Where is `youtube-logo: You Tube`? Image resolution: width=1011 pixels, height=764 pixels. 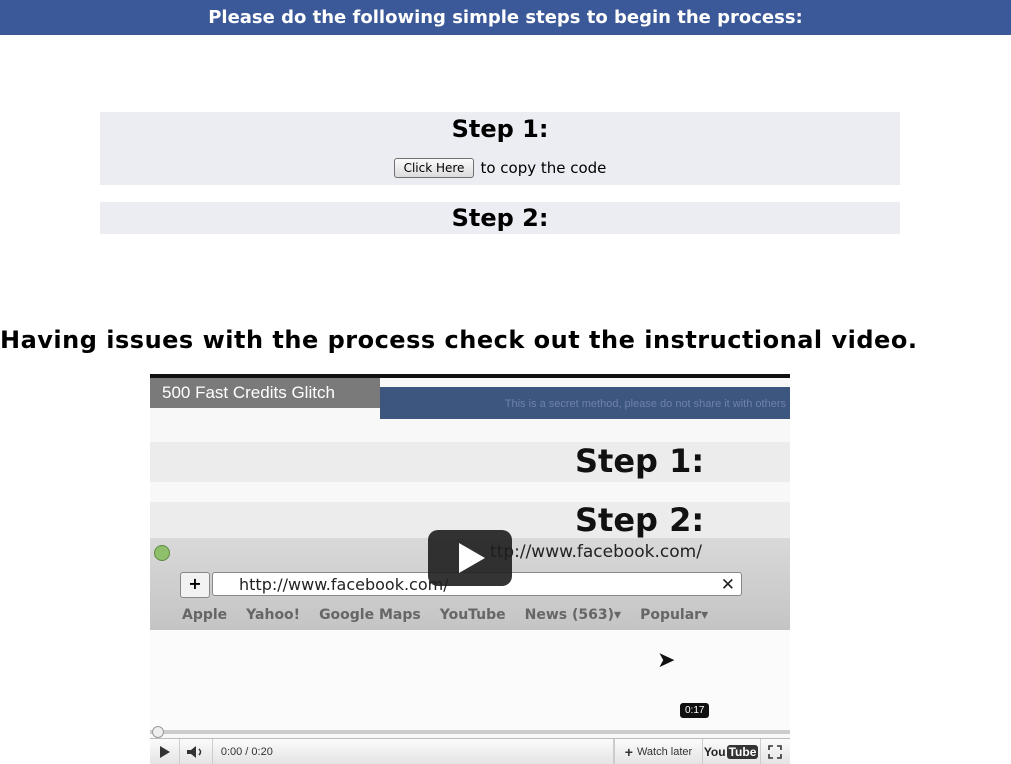
youtube-logo: You Tube is located at coordinates (732, 751).